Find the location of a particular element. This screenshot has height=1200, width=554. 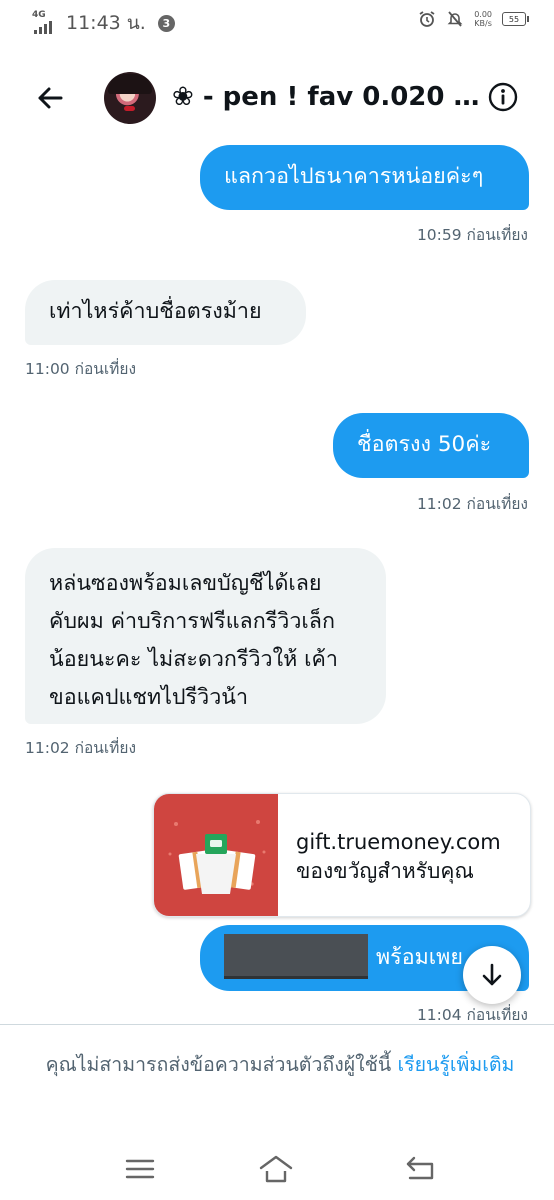

message-text: ชื่อตรงง 50ค่ะ is located at coordinates (424, 444).